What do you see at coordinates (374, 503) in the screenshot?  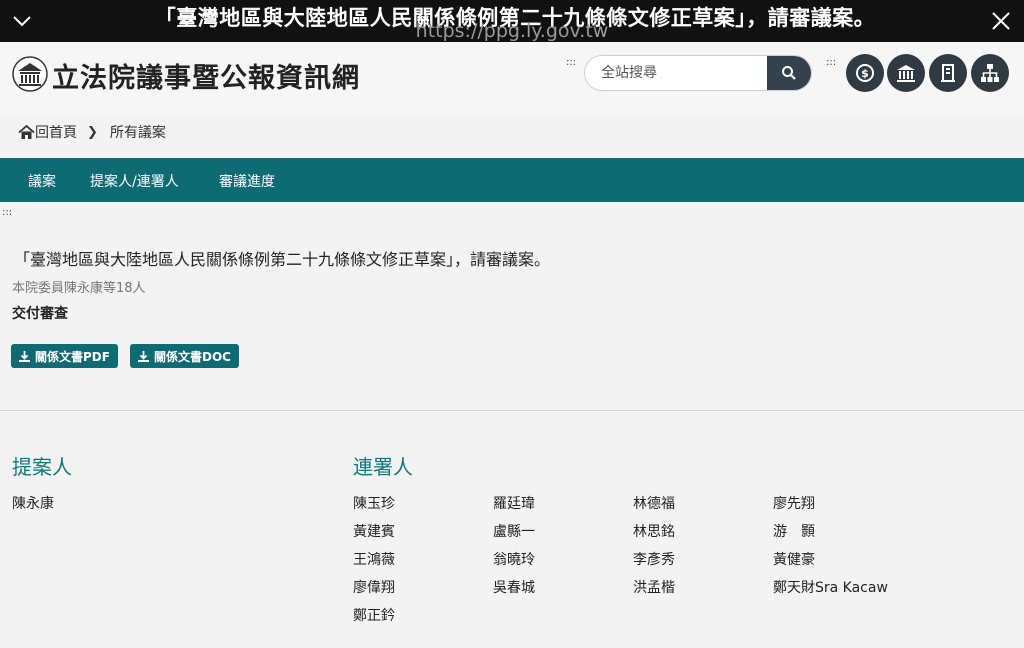 I see `cosigner-name: 陳玉珍` at bounding box center [374, 503].